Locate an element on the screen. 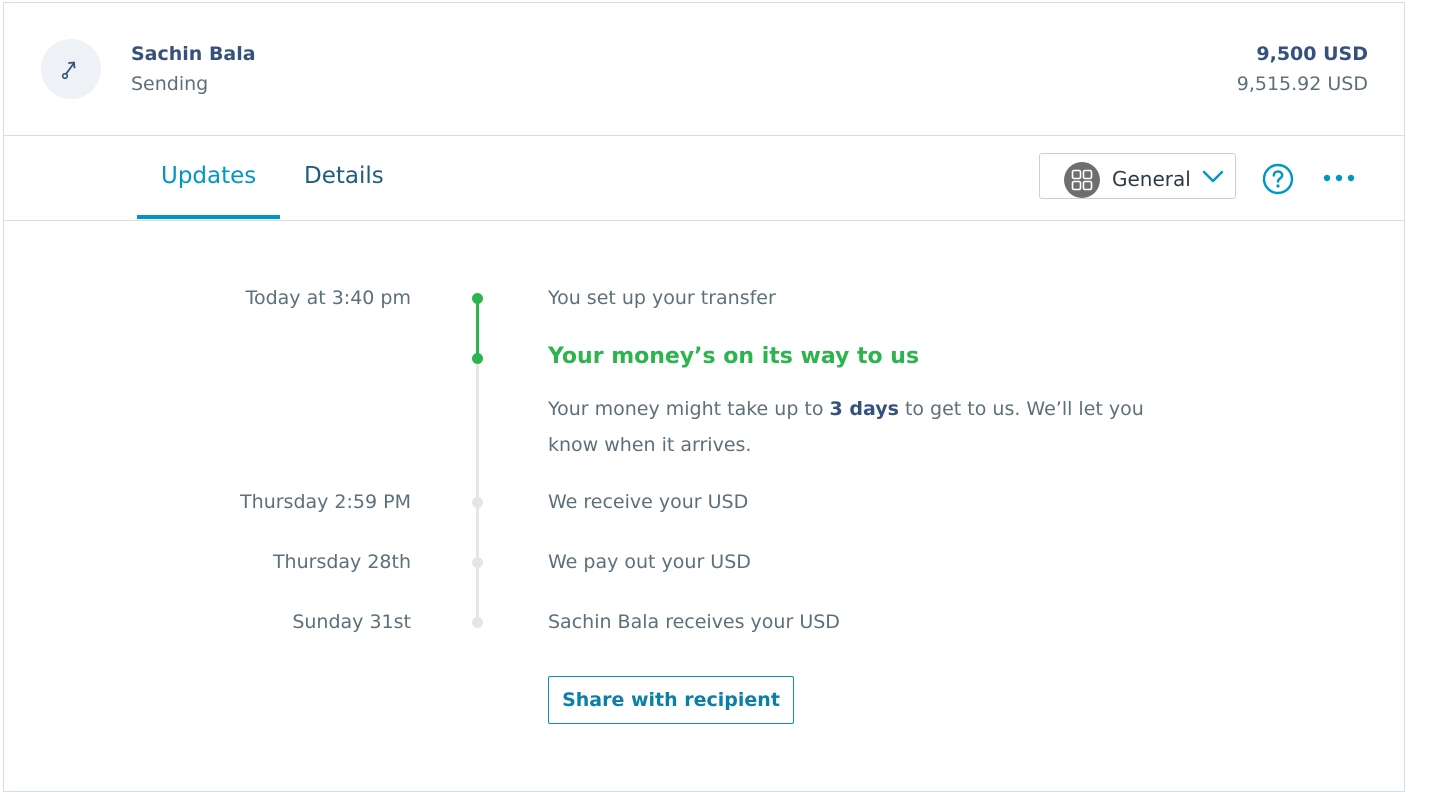  description-text: Your money might take up to is located at coordinates (689, 409).